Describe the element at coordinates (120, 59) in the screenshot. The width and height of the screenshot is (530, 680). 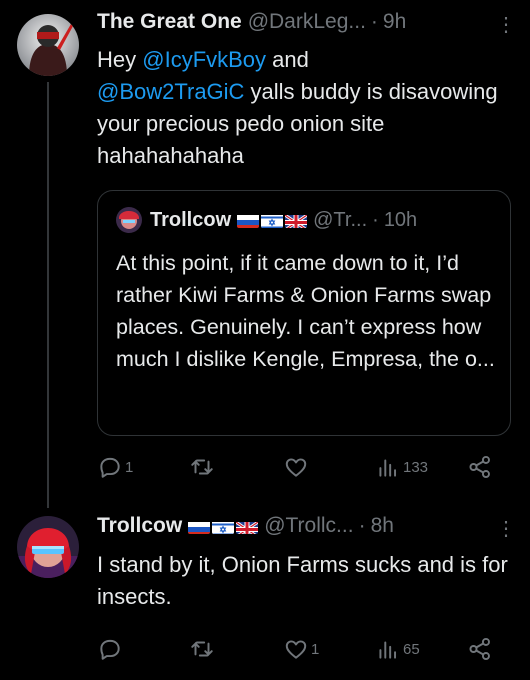
I see `text-segment: Hey` at that location.